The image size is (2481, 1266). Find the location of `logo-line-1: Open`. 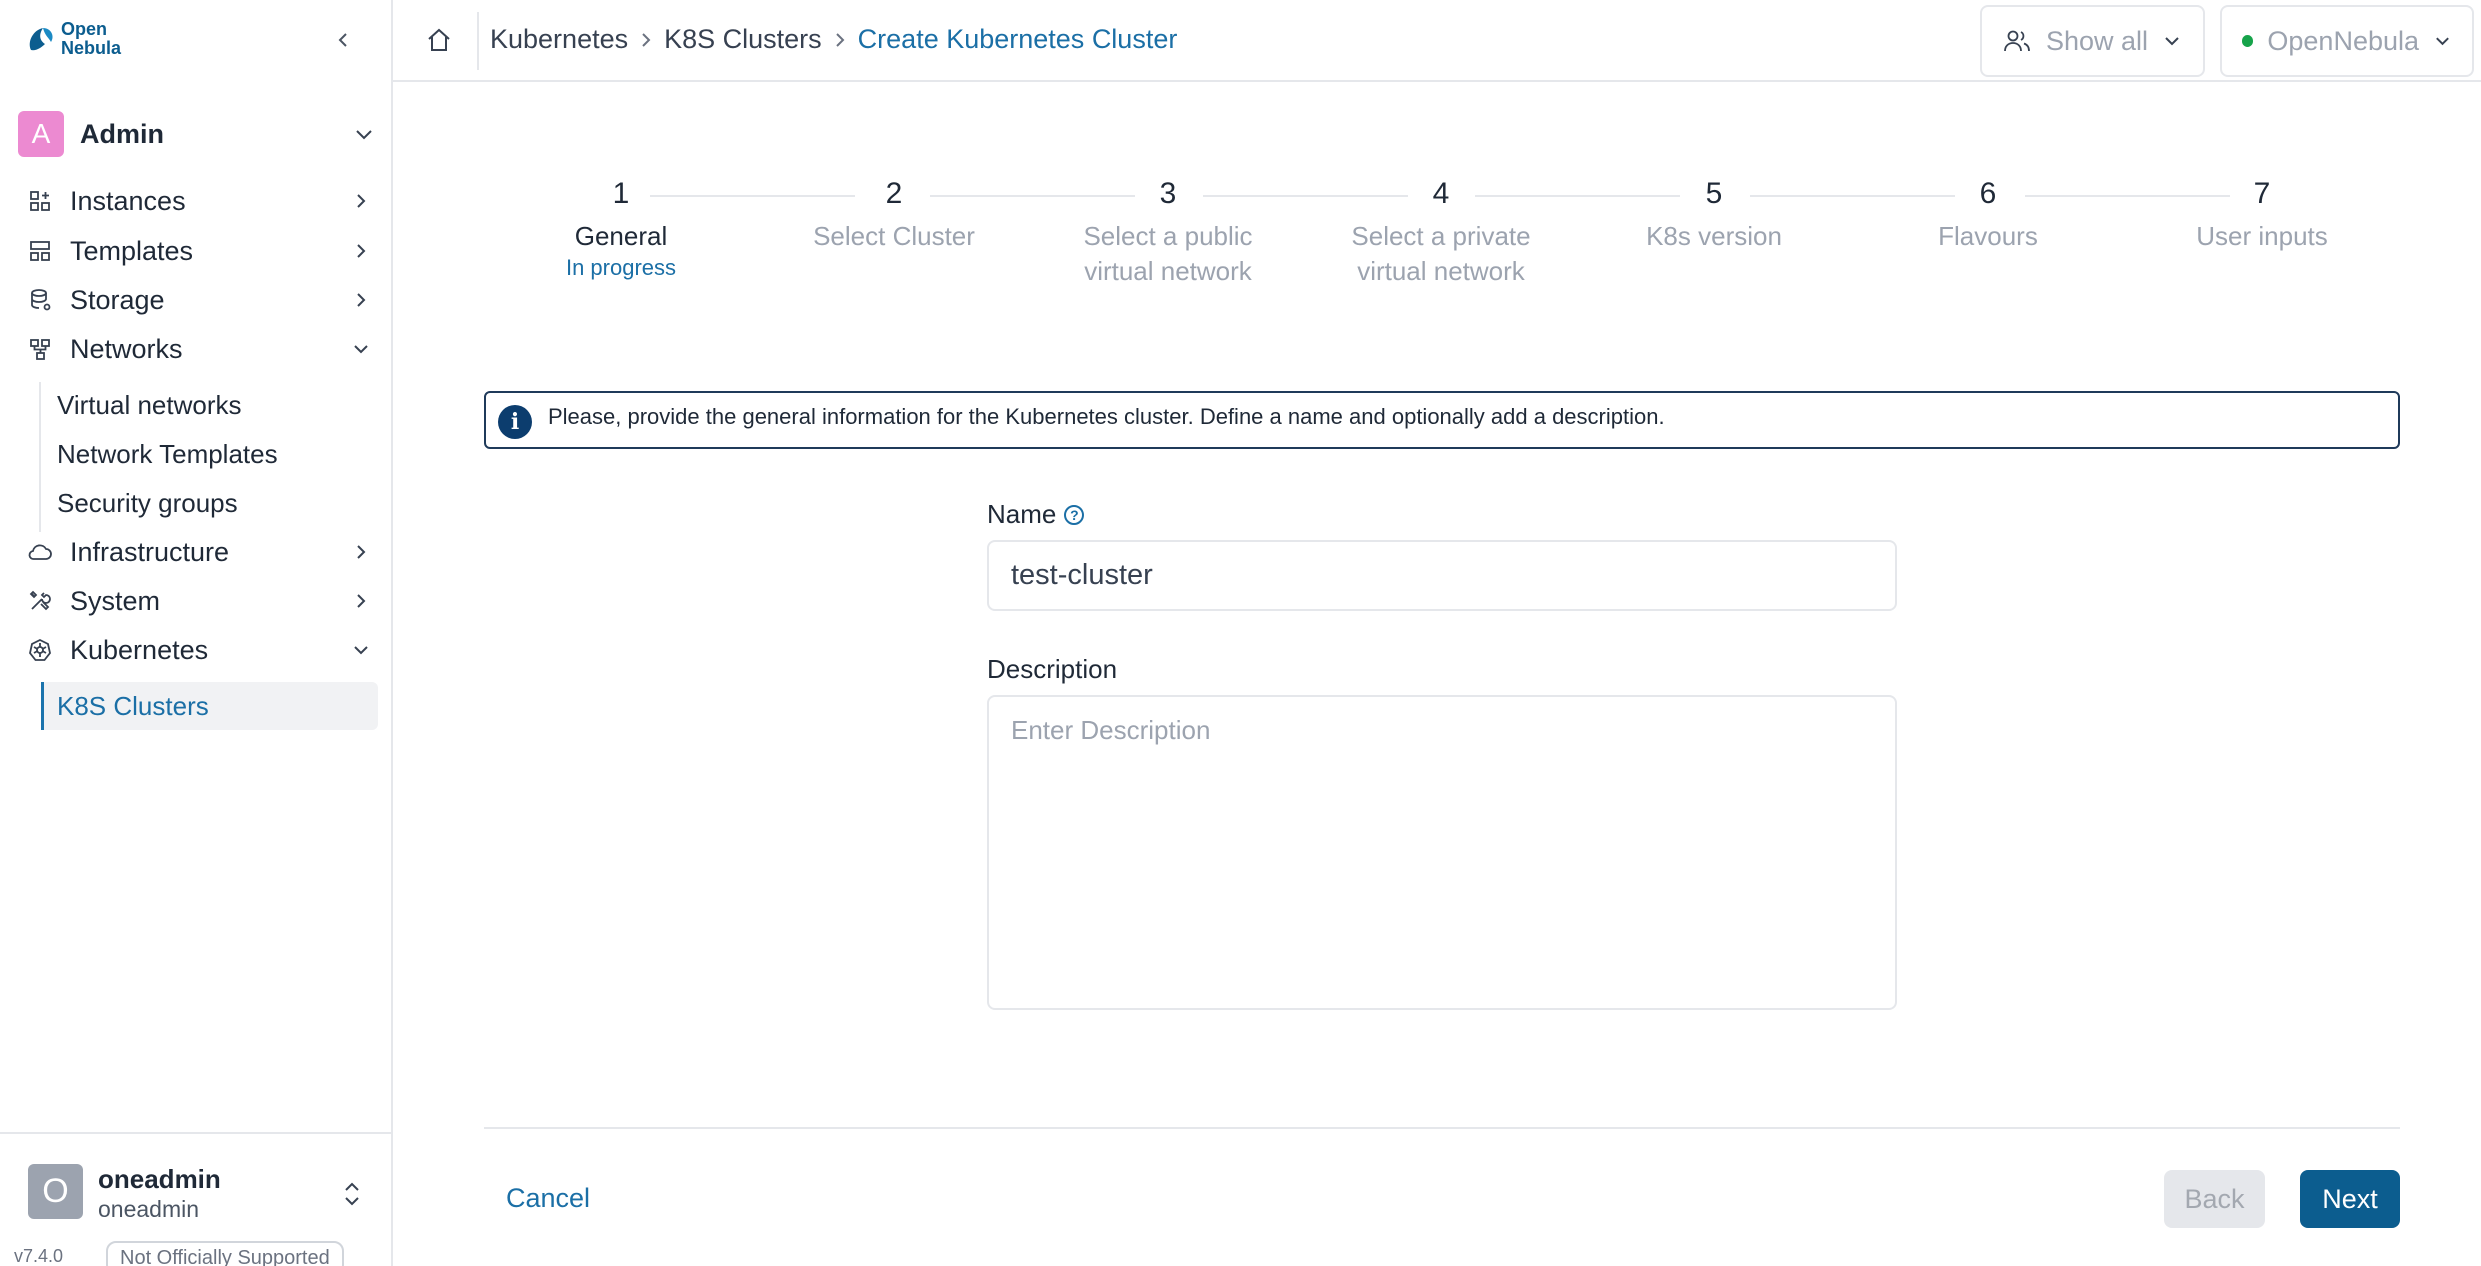

logo-line-1: Open is located at coordinates (84, 29).